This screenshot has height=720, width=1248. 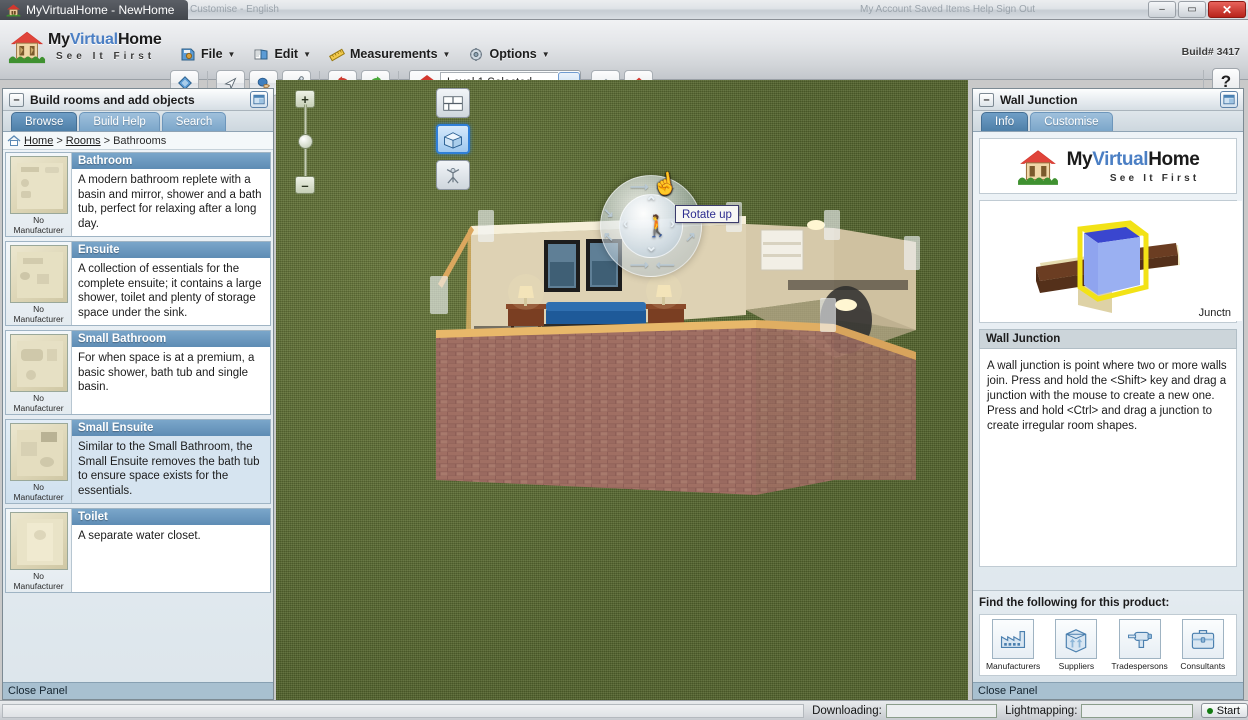 I want to click on zoom-thumb, so click(x=305, y=141).